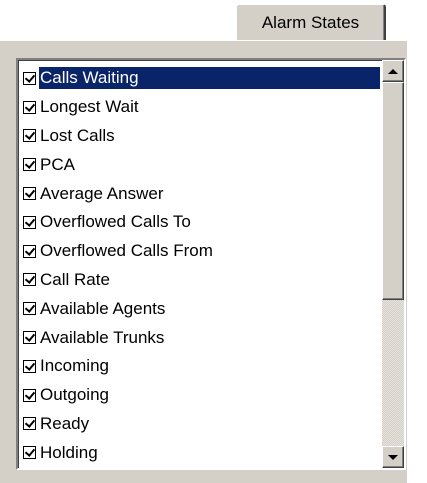 The image size is (427, 483). What do you see at coordinates (75, 279) in the screenshot?
I see `list-item-label: Call Rate` at bounding box center [75, 279].